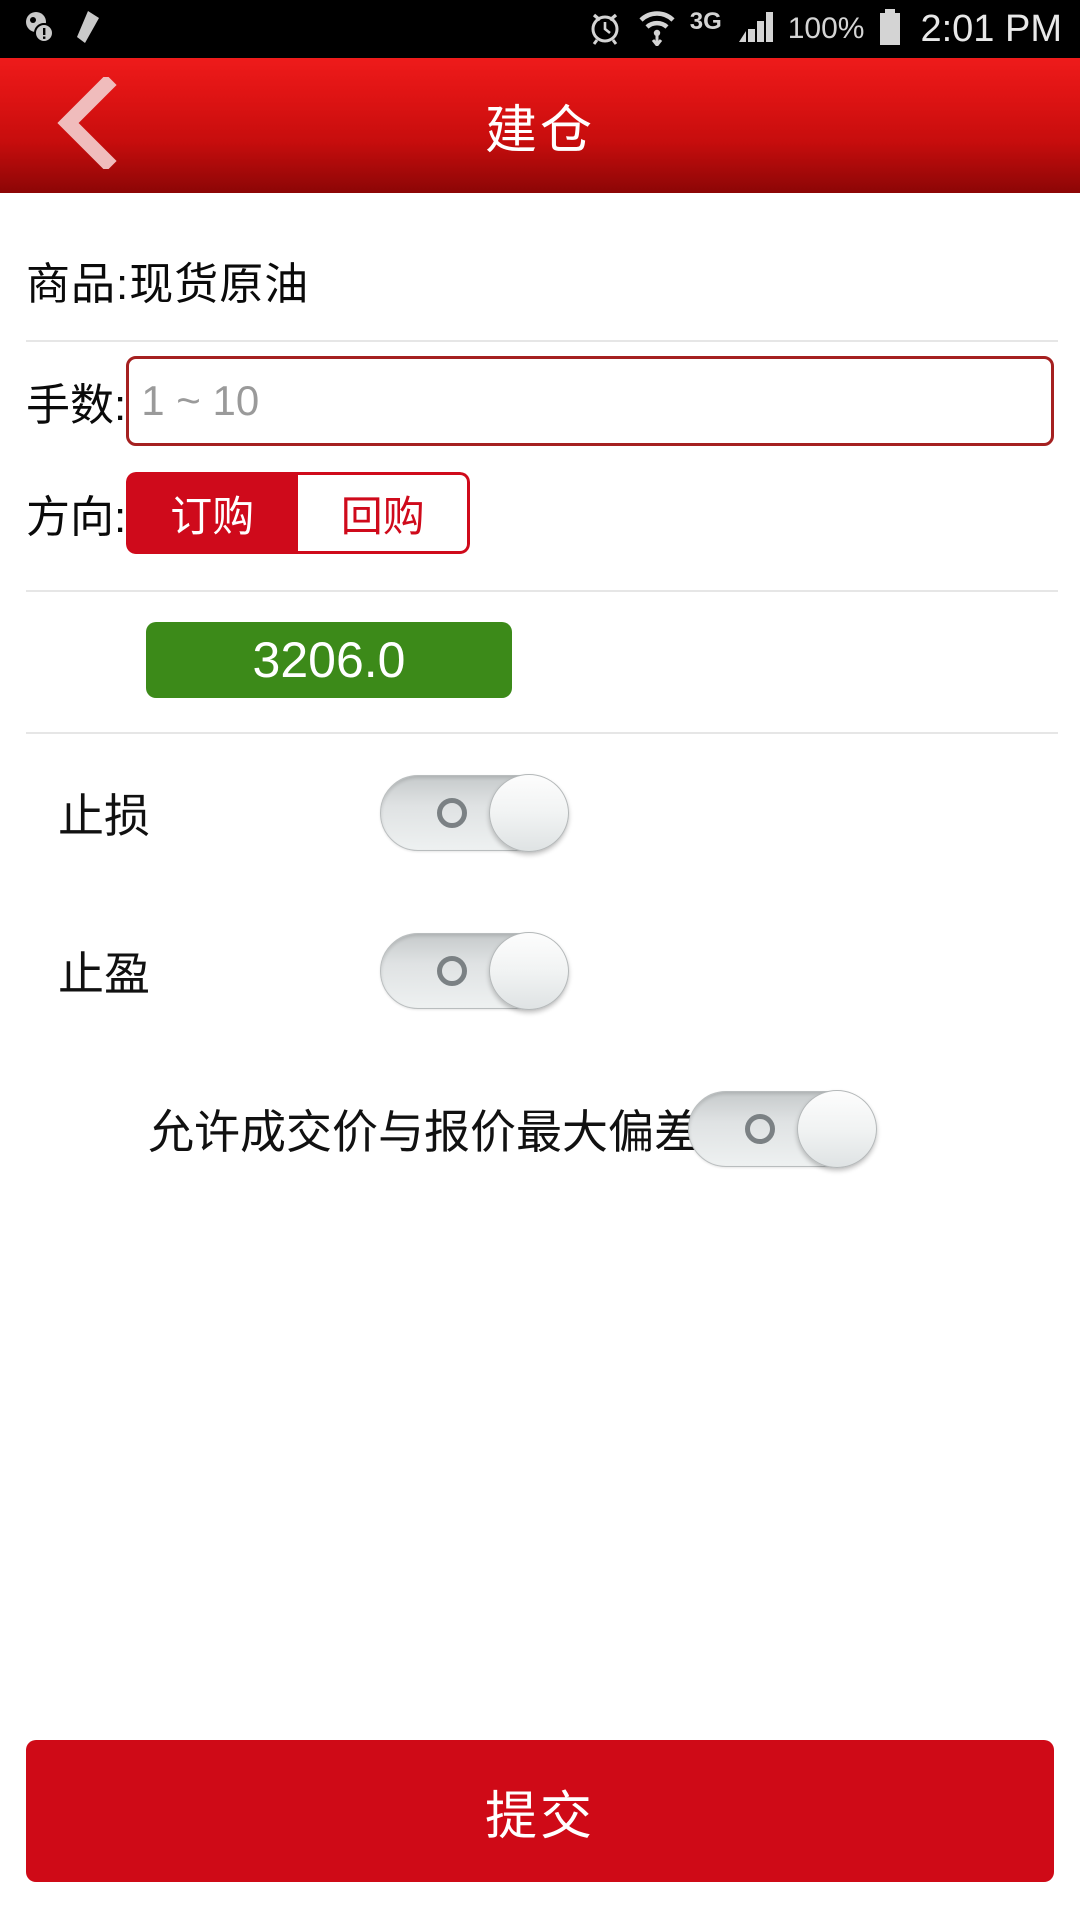 The width and height of the screenshot is (1080, 1920). What do you see at coordinates (991, 29) in the screenshot?
I see `clock-label: 2:01 PM` at bounding box center [991, 29].